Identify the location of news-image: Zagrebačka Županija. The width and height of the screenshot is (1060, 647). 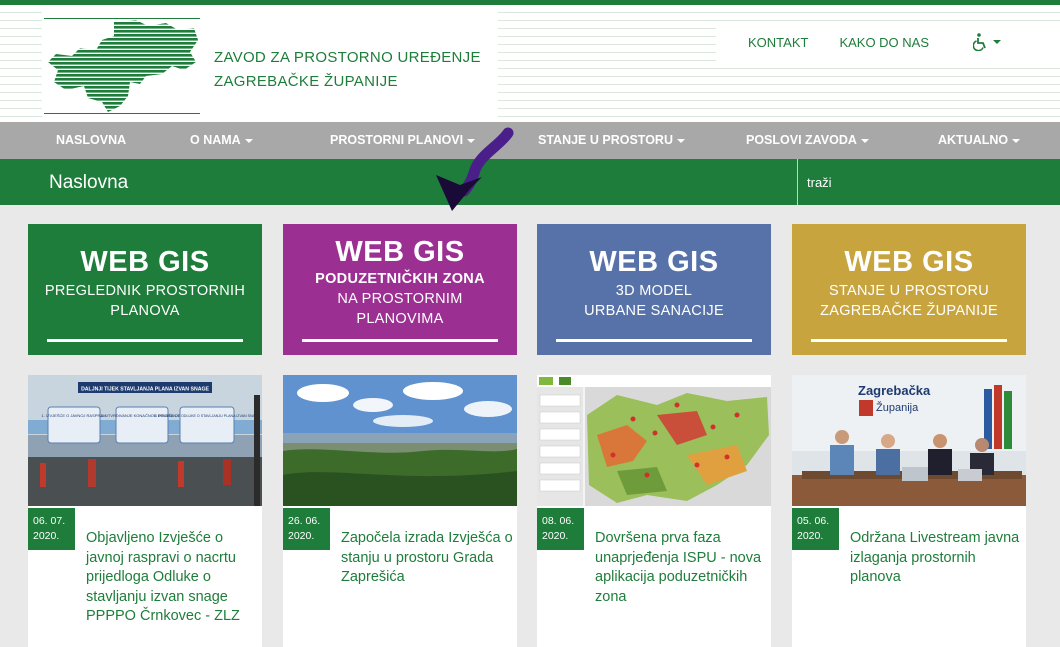
(909, 440).